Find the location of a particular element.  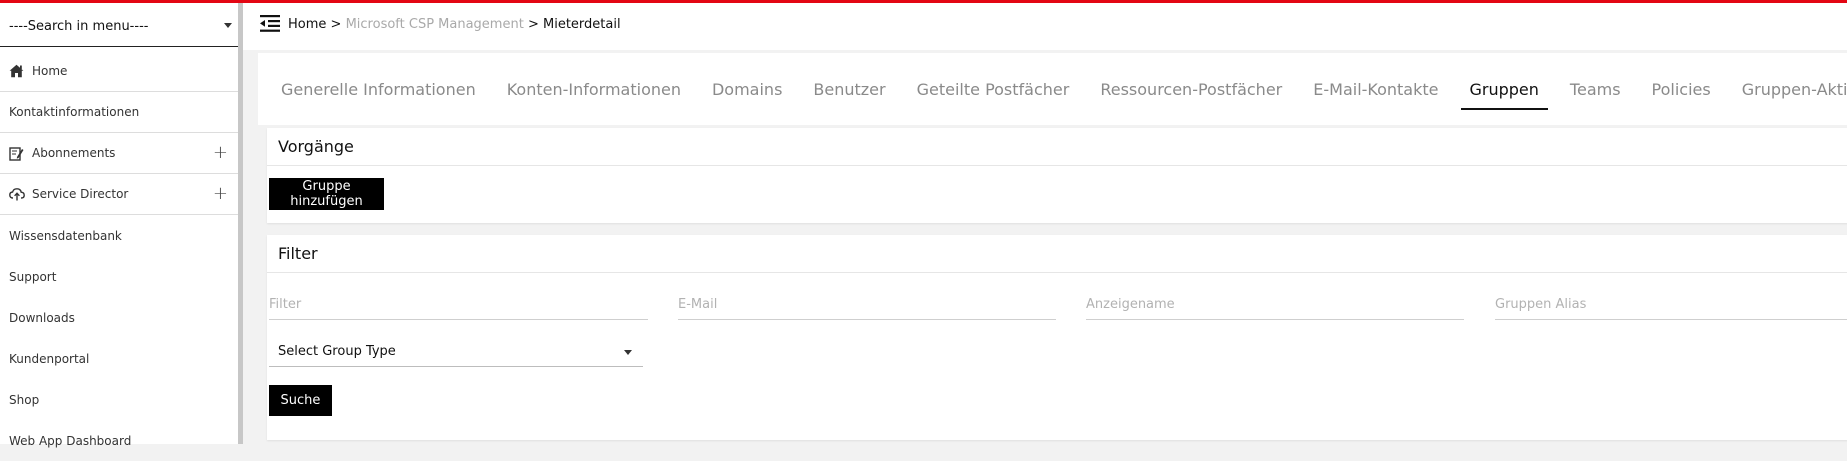

breadcrumb-current: Mieterdetail is located at coordinates (582, 24).